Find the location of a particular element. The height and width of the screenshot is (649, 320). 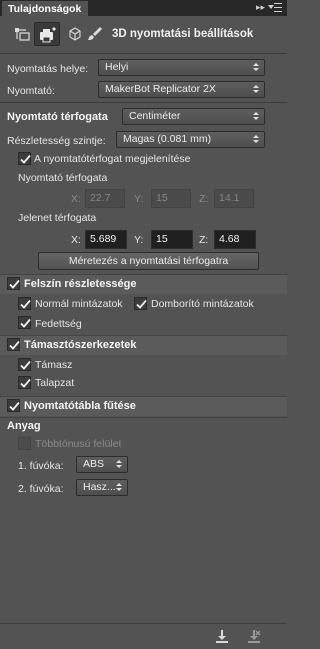

scene-volume-x-input: 5.689 is located at coordinates (106, 239).